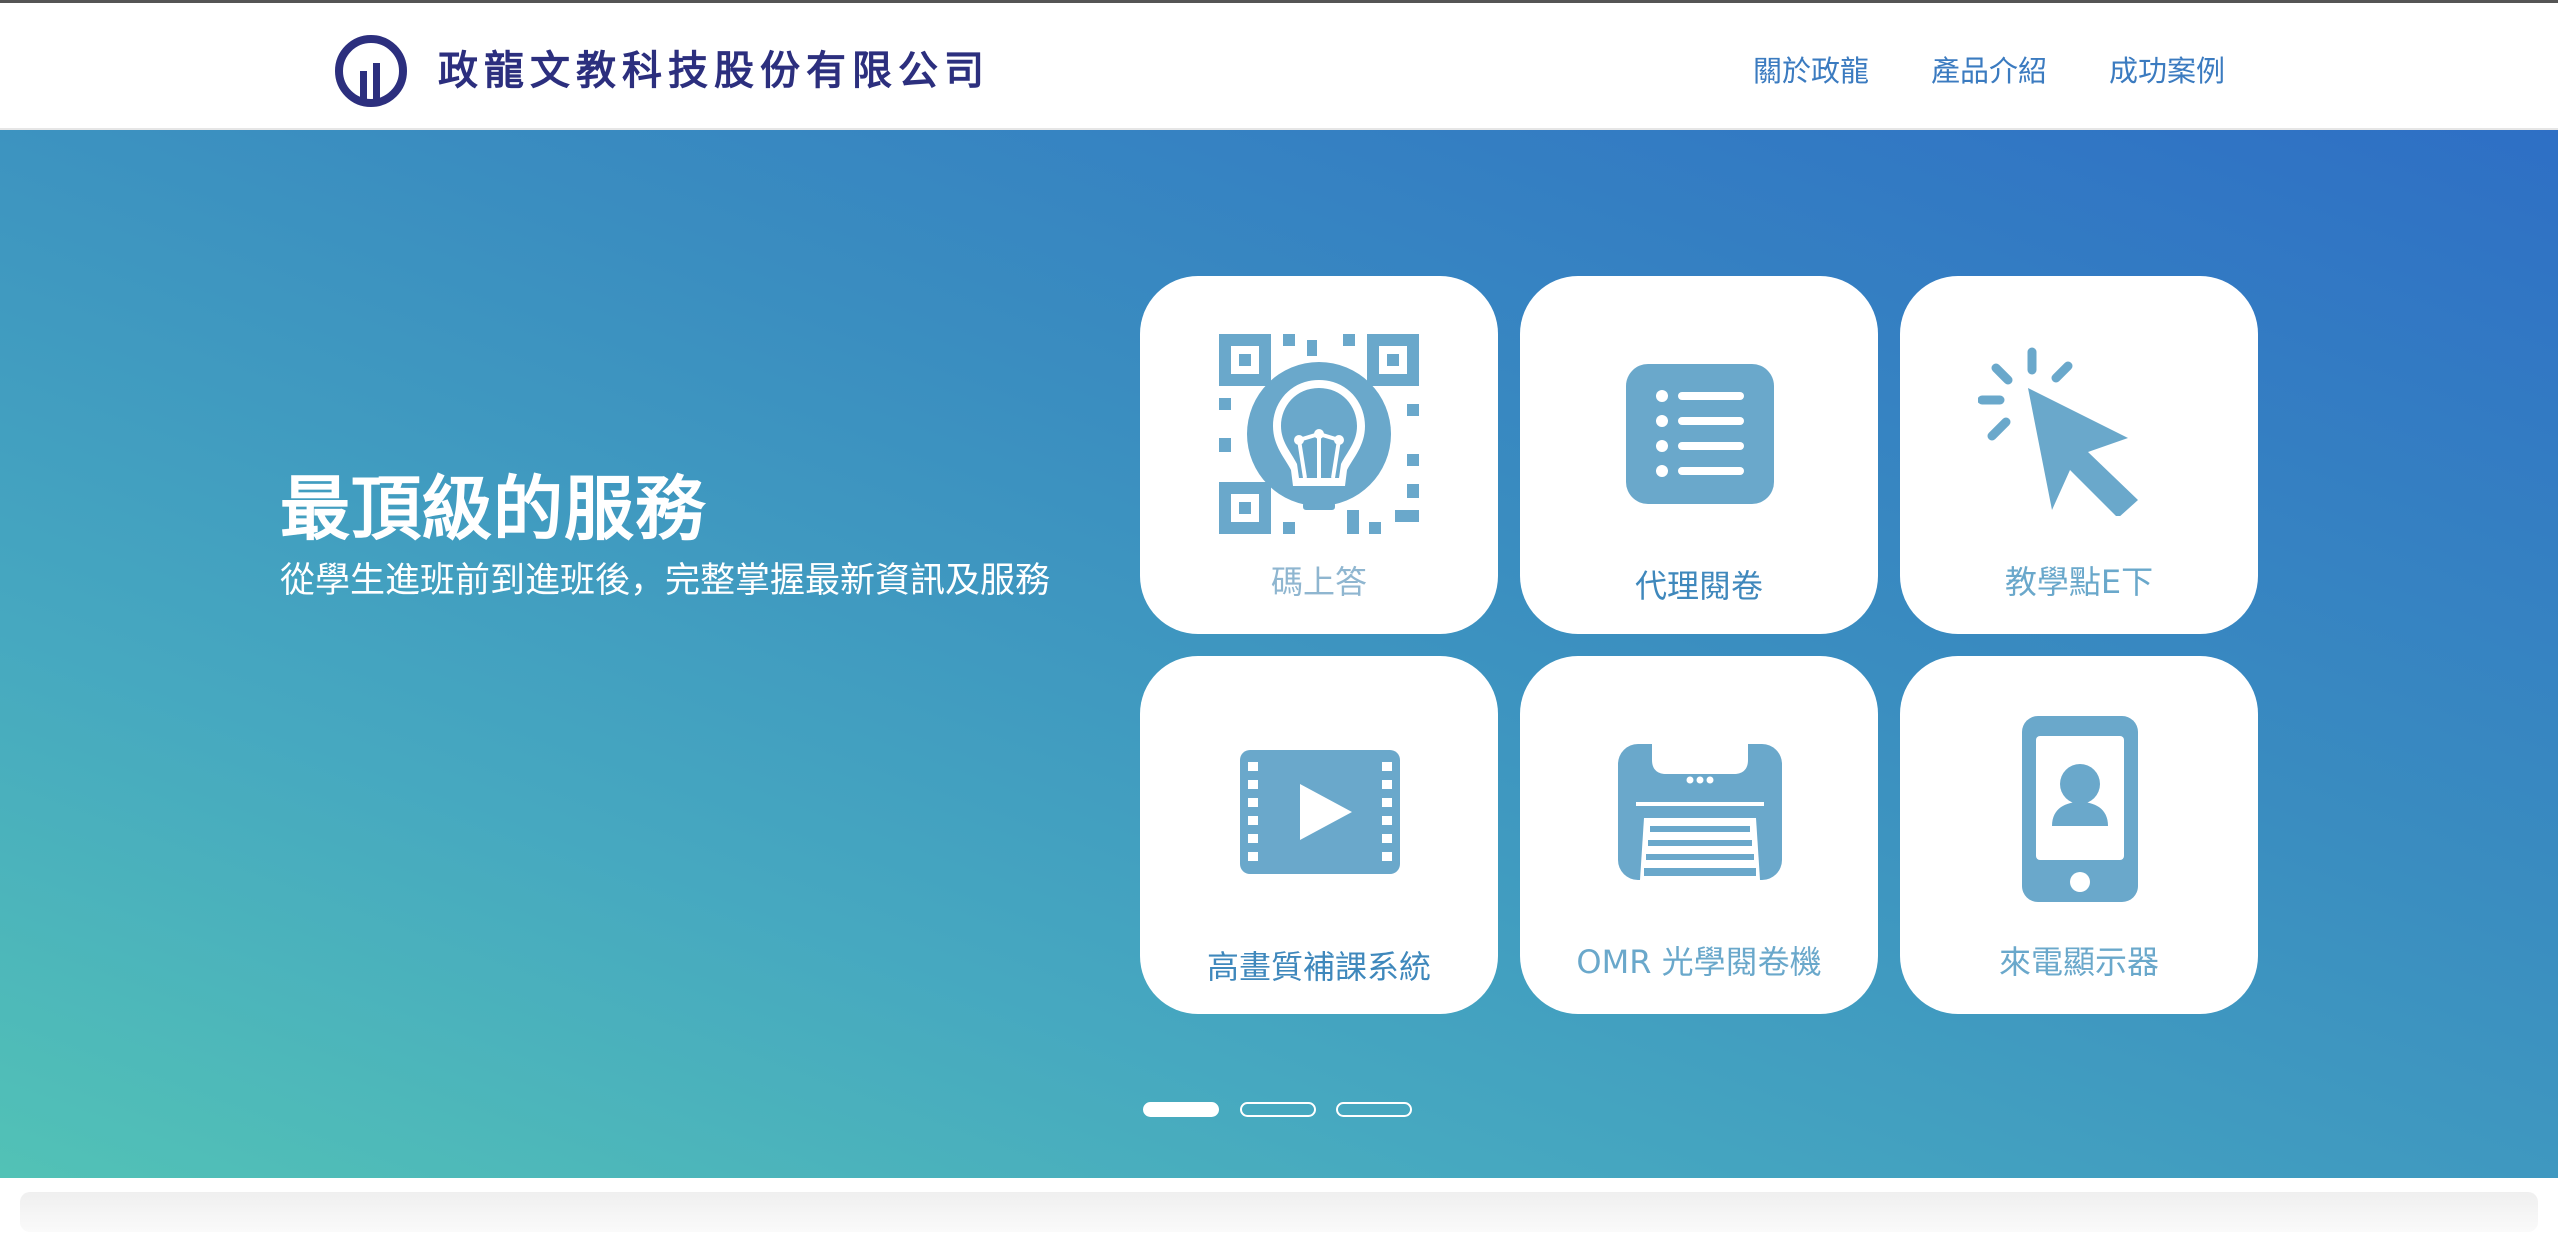  What do you see at coordinates (1699, 962) in the screenshot?
I see `product-label: OMR 光學閱卷機` at bounding box center [1699, 962].